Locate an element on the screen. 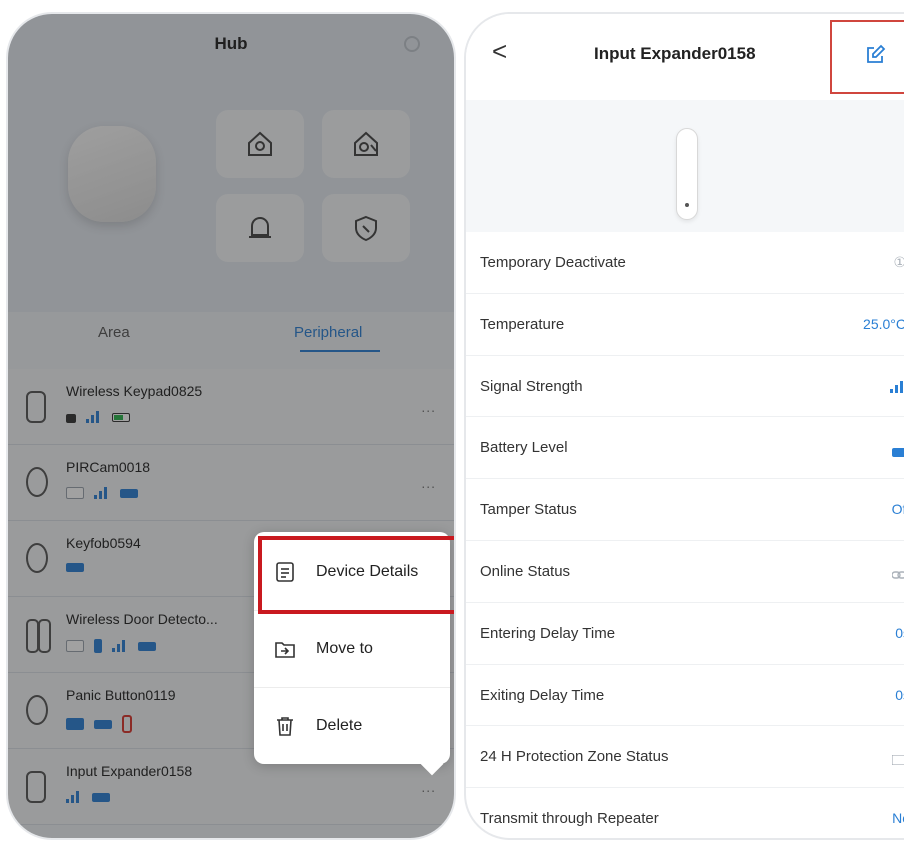 This screenshot has width=904, height=842. property-row: Exiting Delay Time 0s is located at coordinates (685, 696).